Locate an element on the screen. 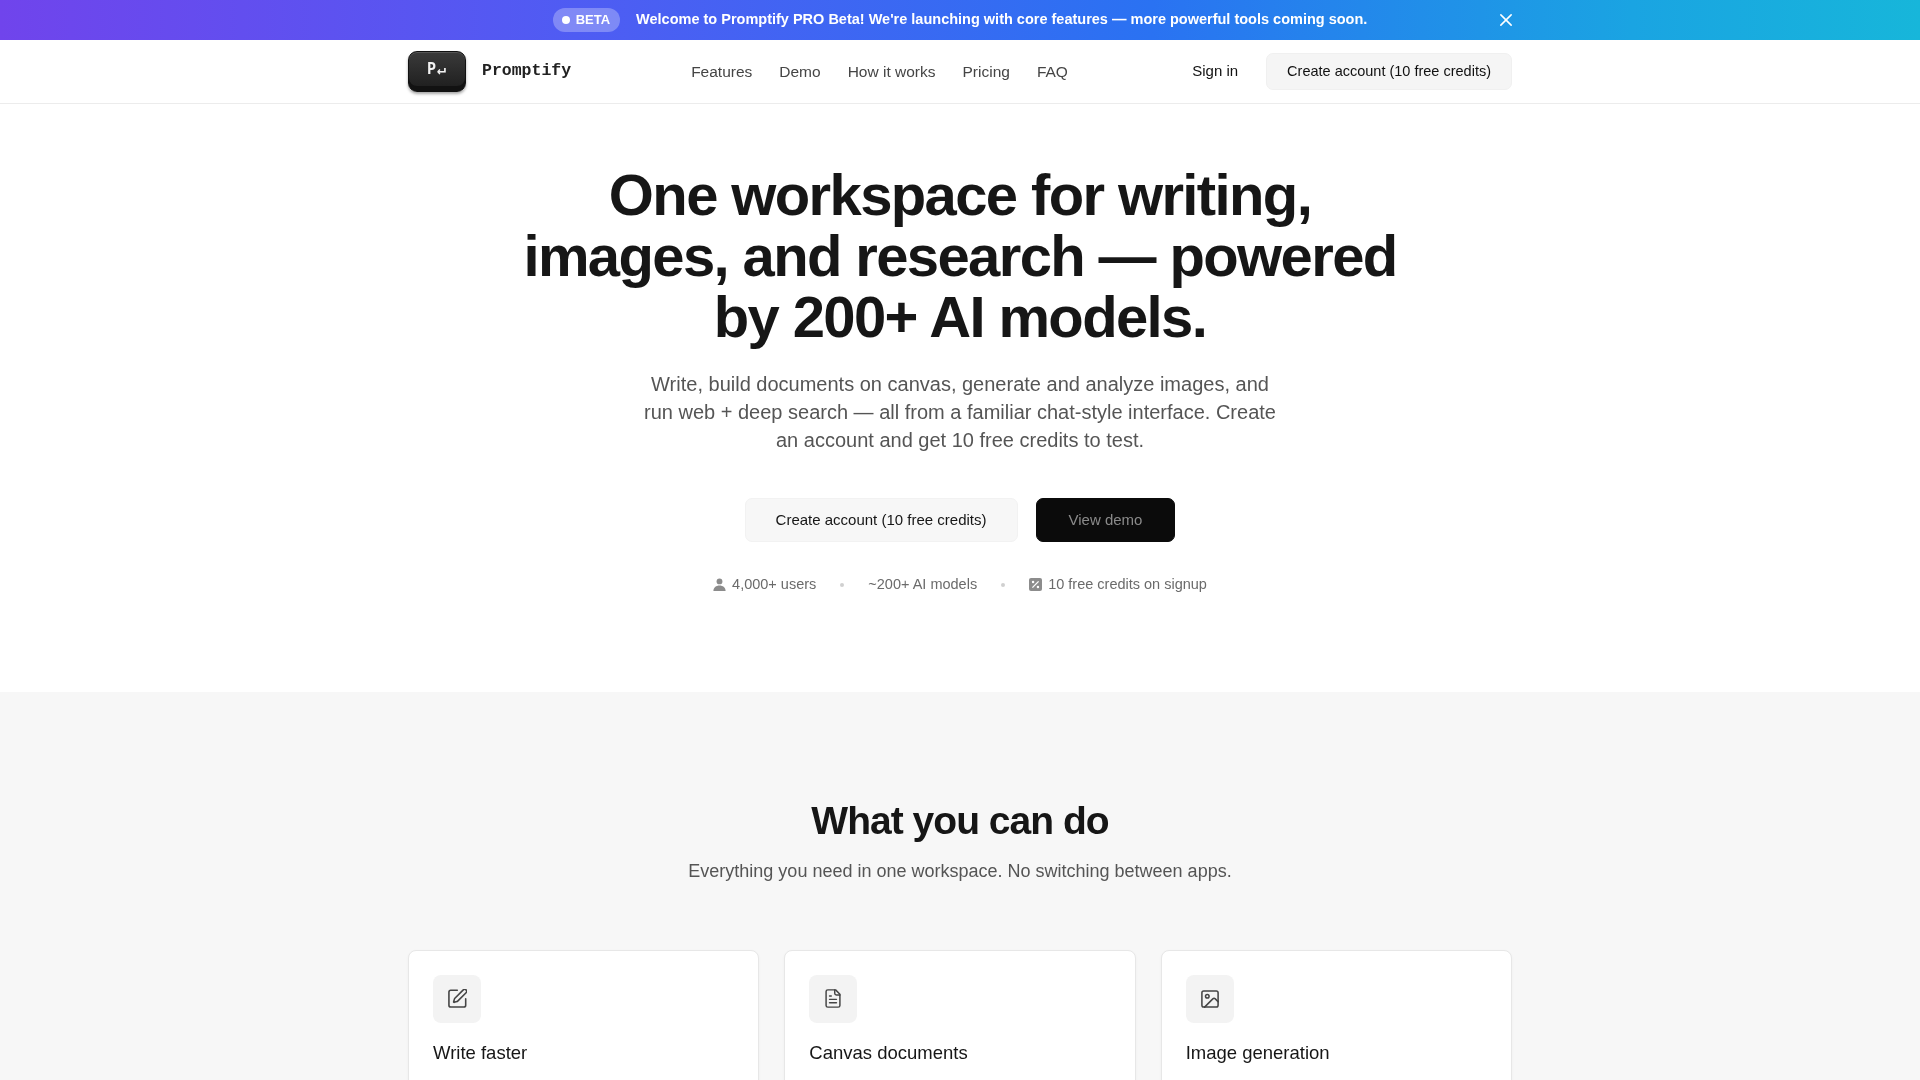 The height and width of the screenshot is (1080, 1920). section-subtitle: Everything you need in one workspace. No switching between apps. is located at coordinates (960, 871).